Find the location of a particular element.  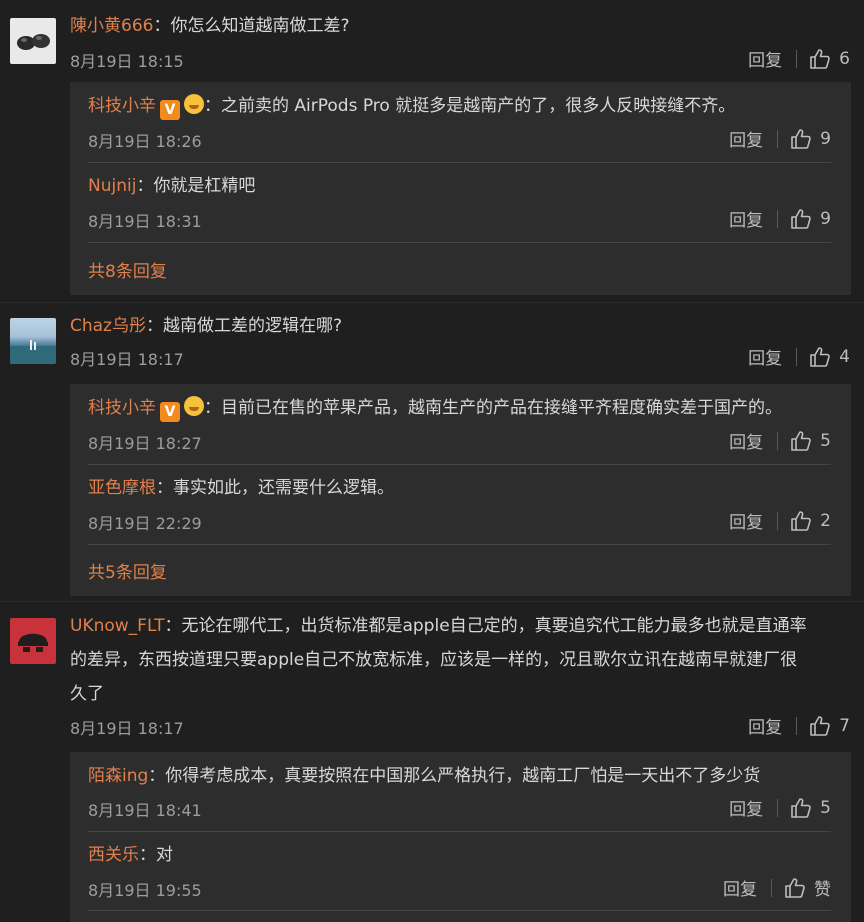

reply-meta: 8月19日 18:41 回复 5 is located at coordinates (459, 808).